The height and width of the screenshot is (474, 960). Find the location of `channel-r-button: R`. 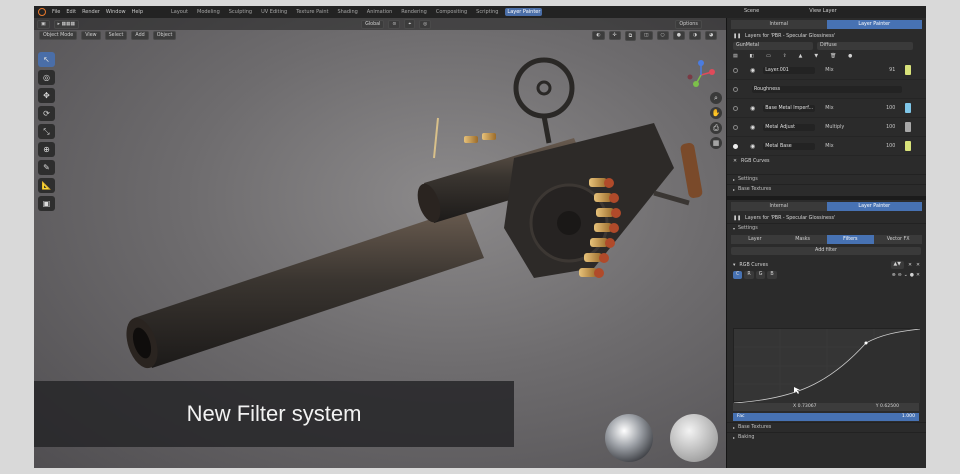

channel-r-button: R is located at coordinates (749, 275).